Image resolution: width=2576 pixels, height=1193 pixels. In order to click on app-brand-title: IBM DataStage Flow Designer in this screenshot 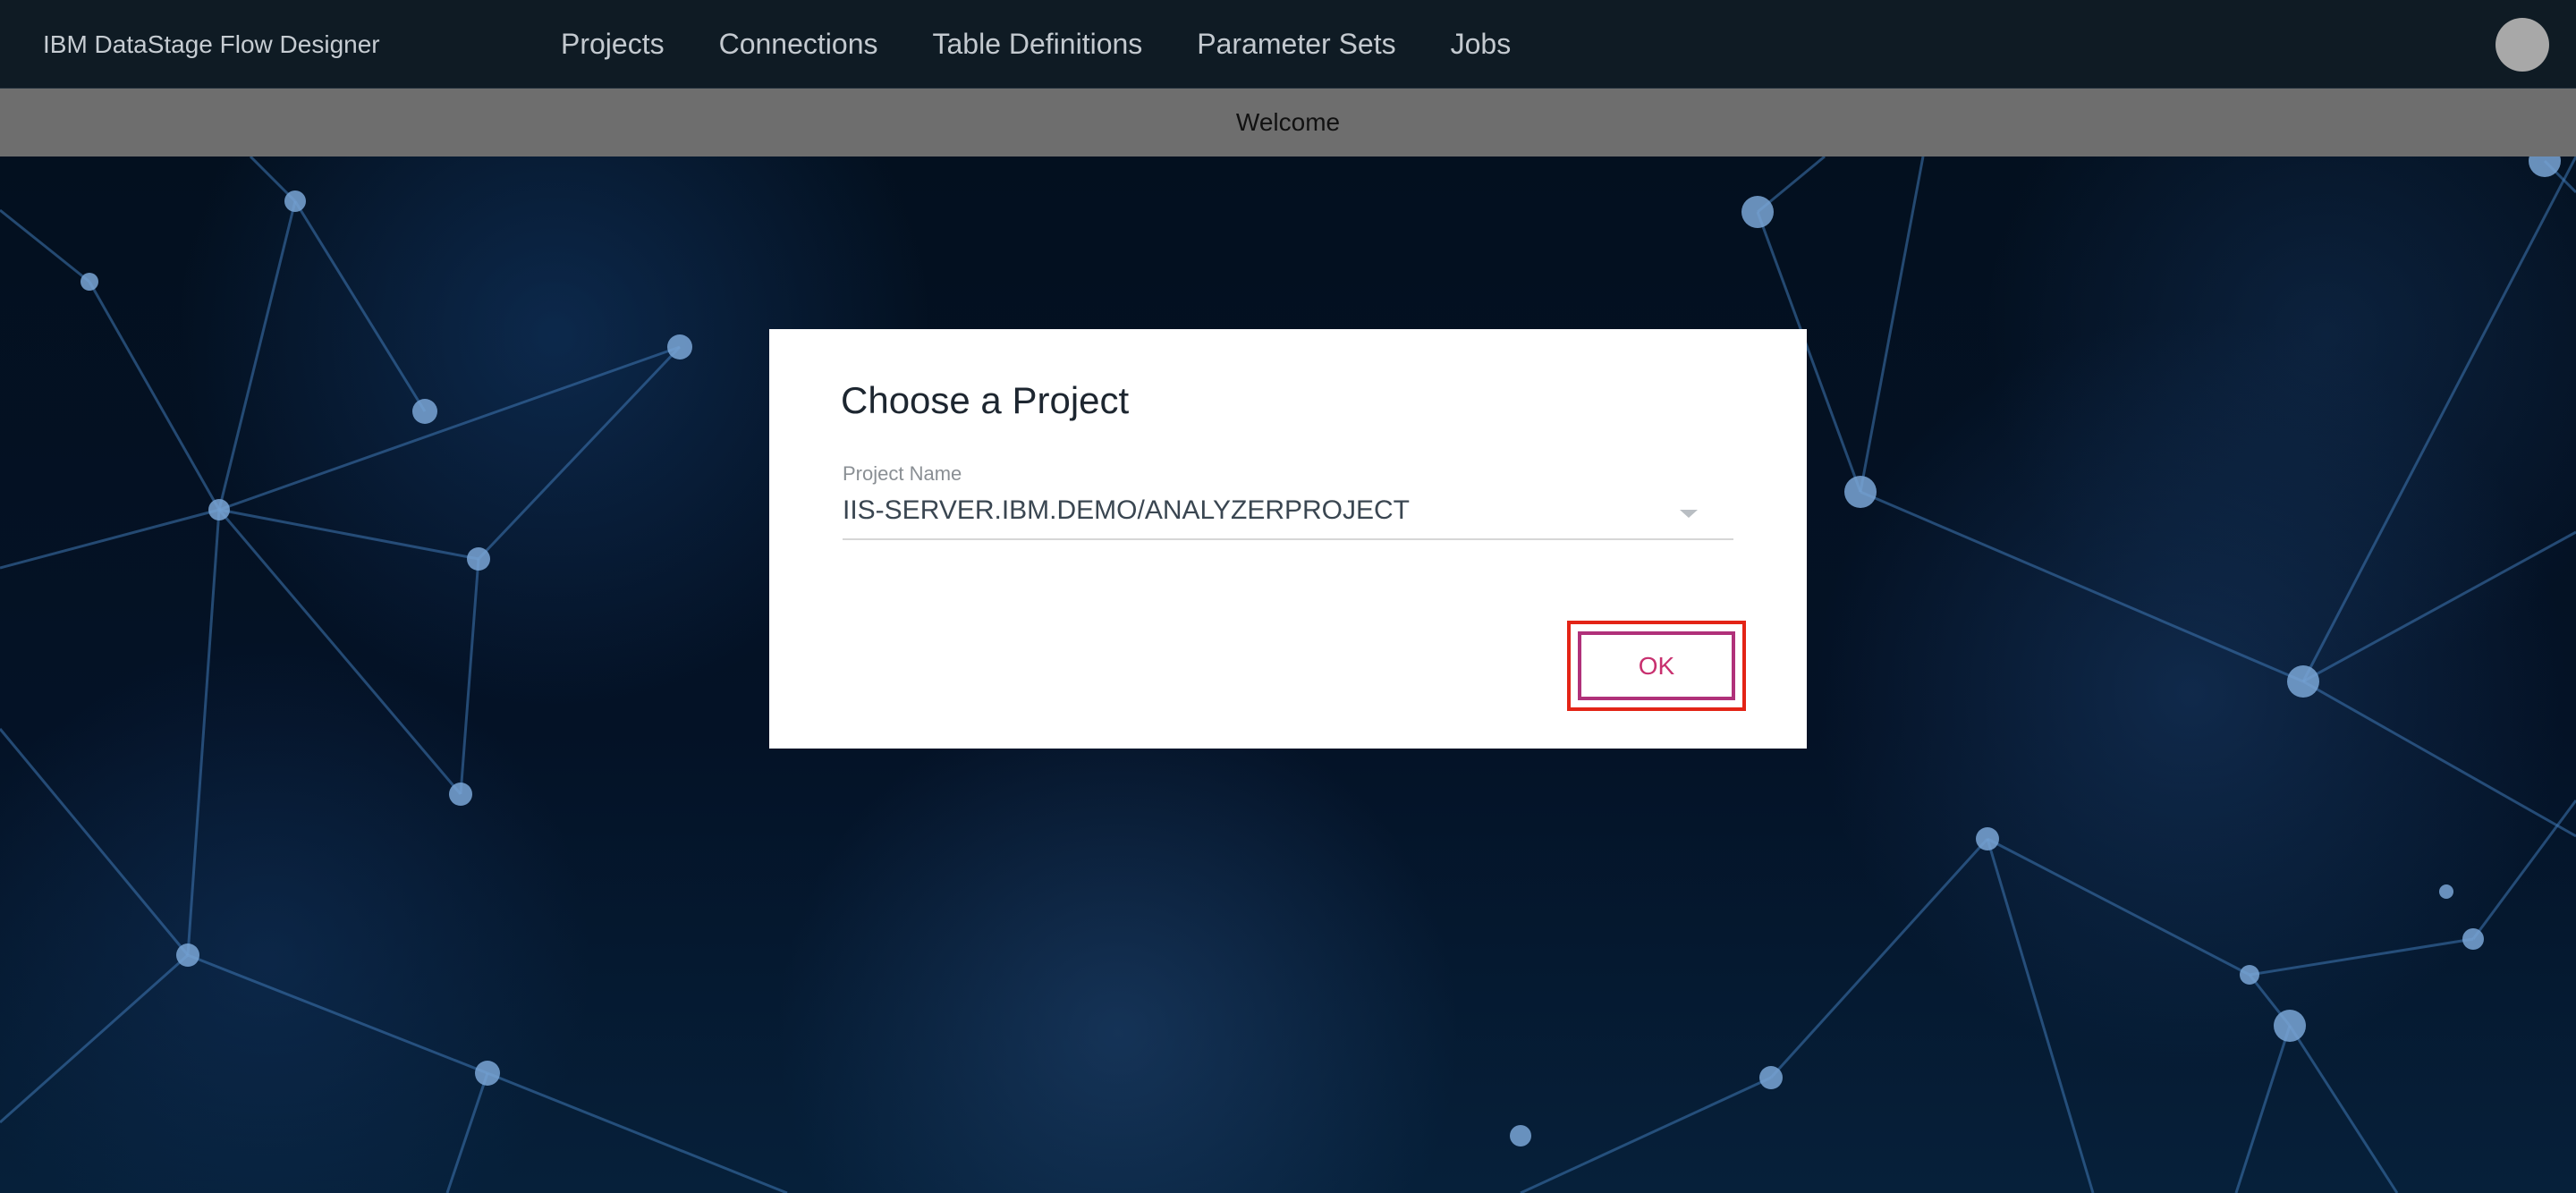, I will do `click(211, 44)`.